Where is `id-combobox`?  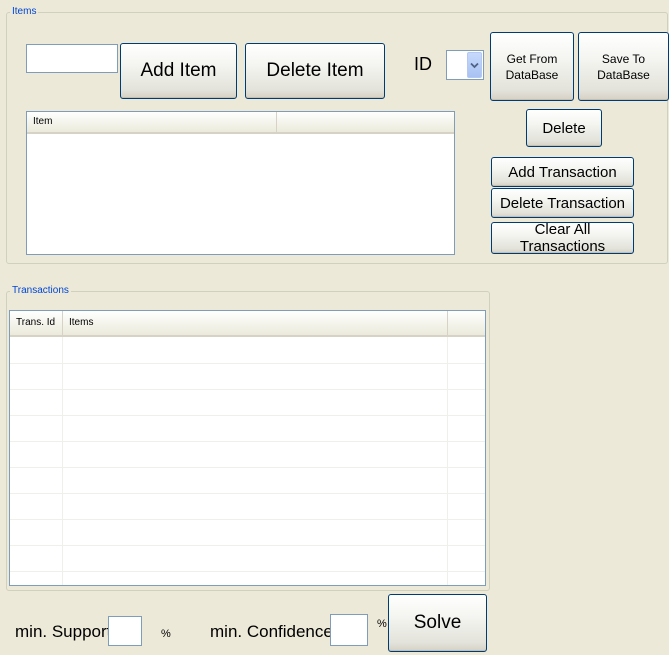 id-combobox is located at coordinates (465, 65).